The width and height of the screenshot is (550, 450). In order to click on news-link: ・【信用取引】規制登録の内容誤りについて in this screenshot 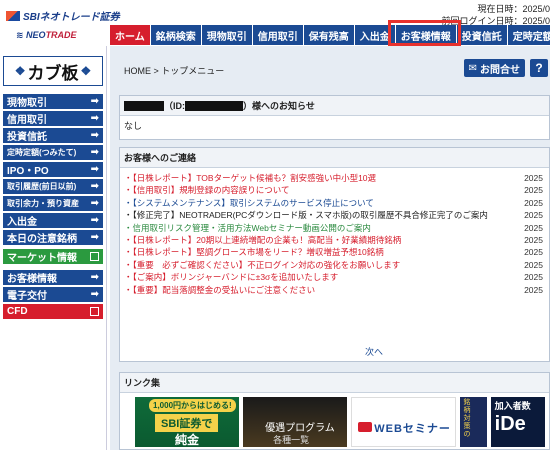, I will do `click(207, 190)`.